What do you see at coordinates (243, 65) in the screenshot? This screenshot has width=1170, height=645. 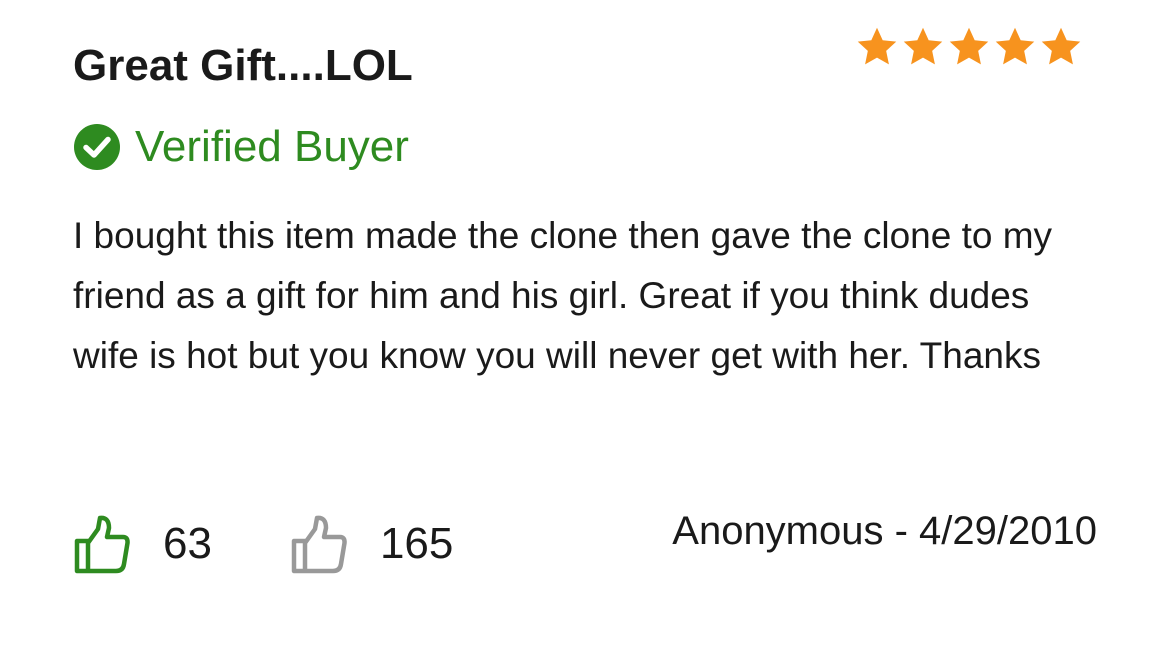 I see `review-title: Great Gift....LOL` at bounding box center [243, 65].